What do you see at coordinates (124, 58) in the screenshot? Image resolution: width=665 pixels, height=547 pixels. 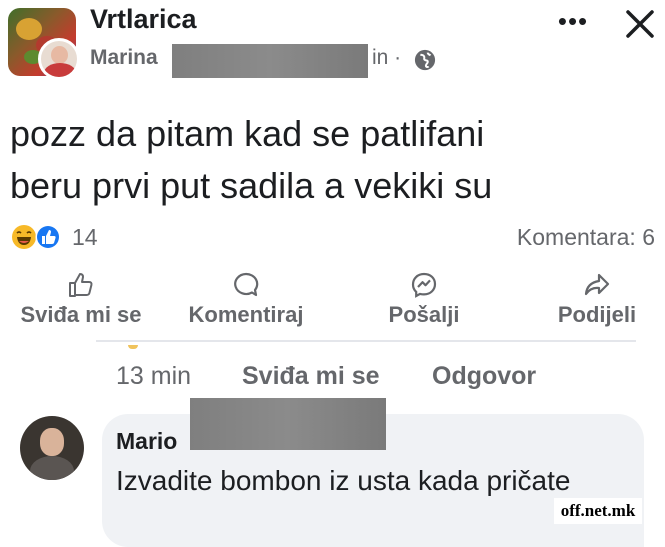 I see `author-name: Marina` at bounding box center [124, 58].